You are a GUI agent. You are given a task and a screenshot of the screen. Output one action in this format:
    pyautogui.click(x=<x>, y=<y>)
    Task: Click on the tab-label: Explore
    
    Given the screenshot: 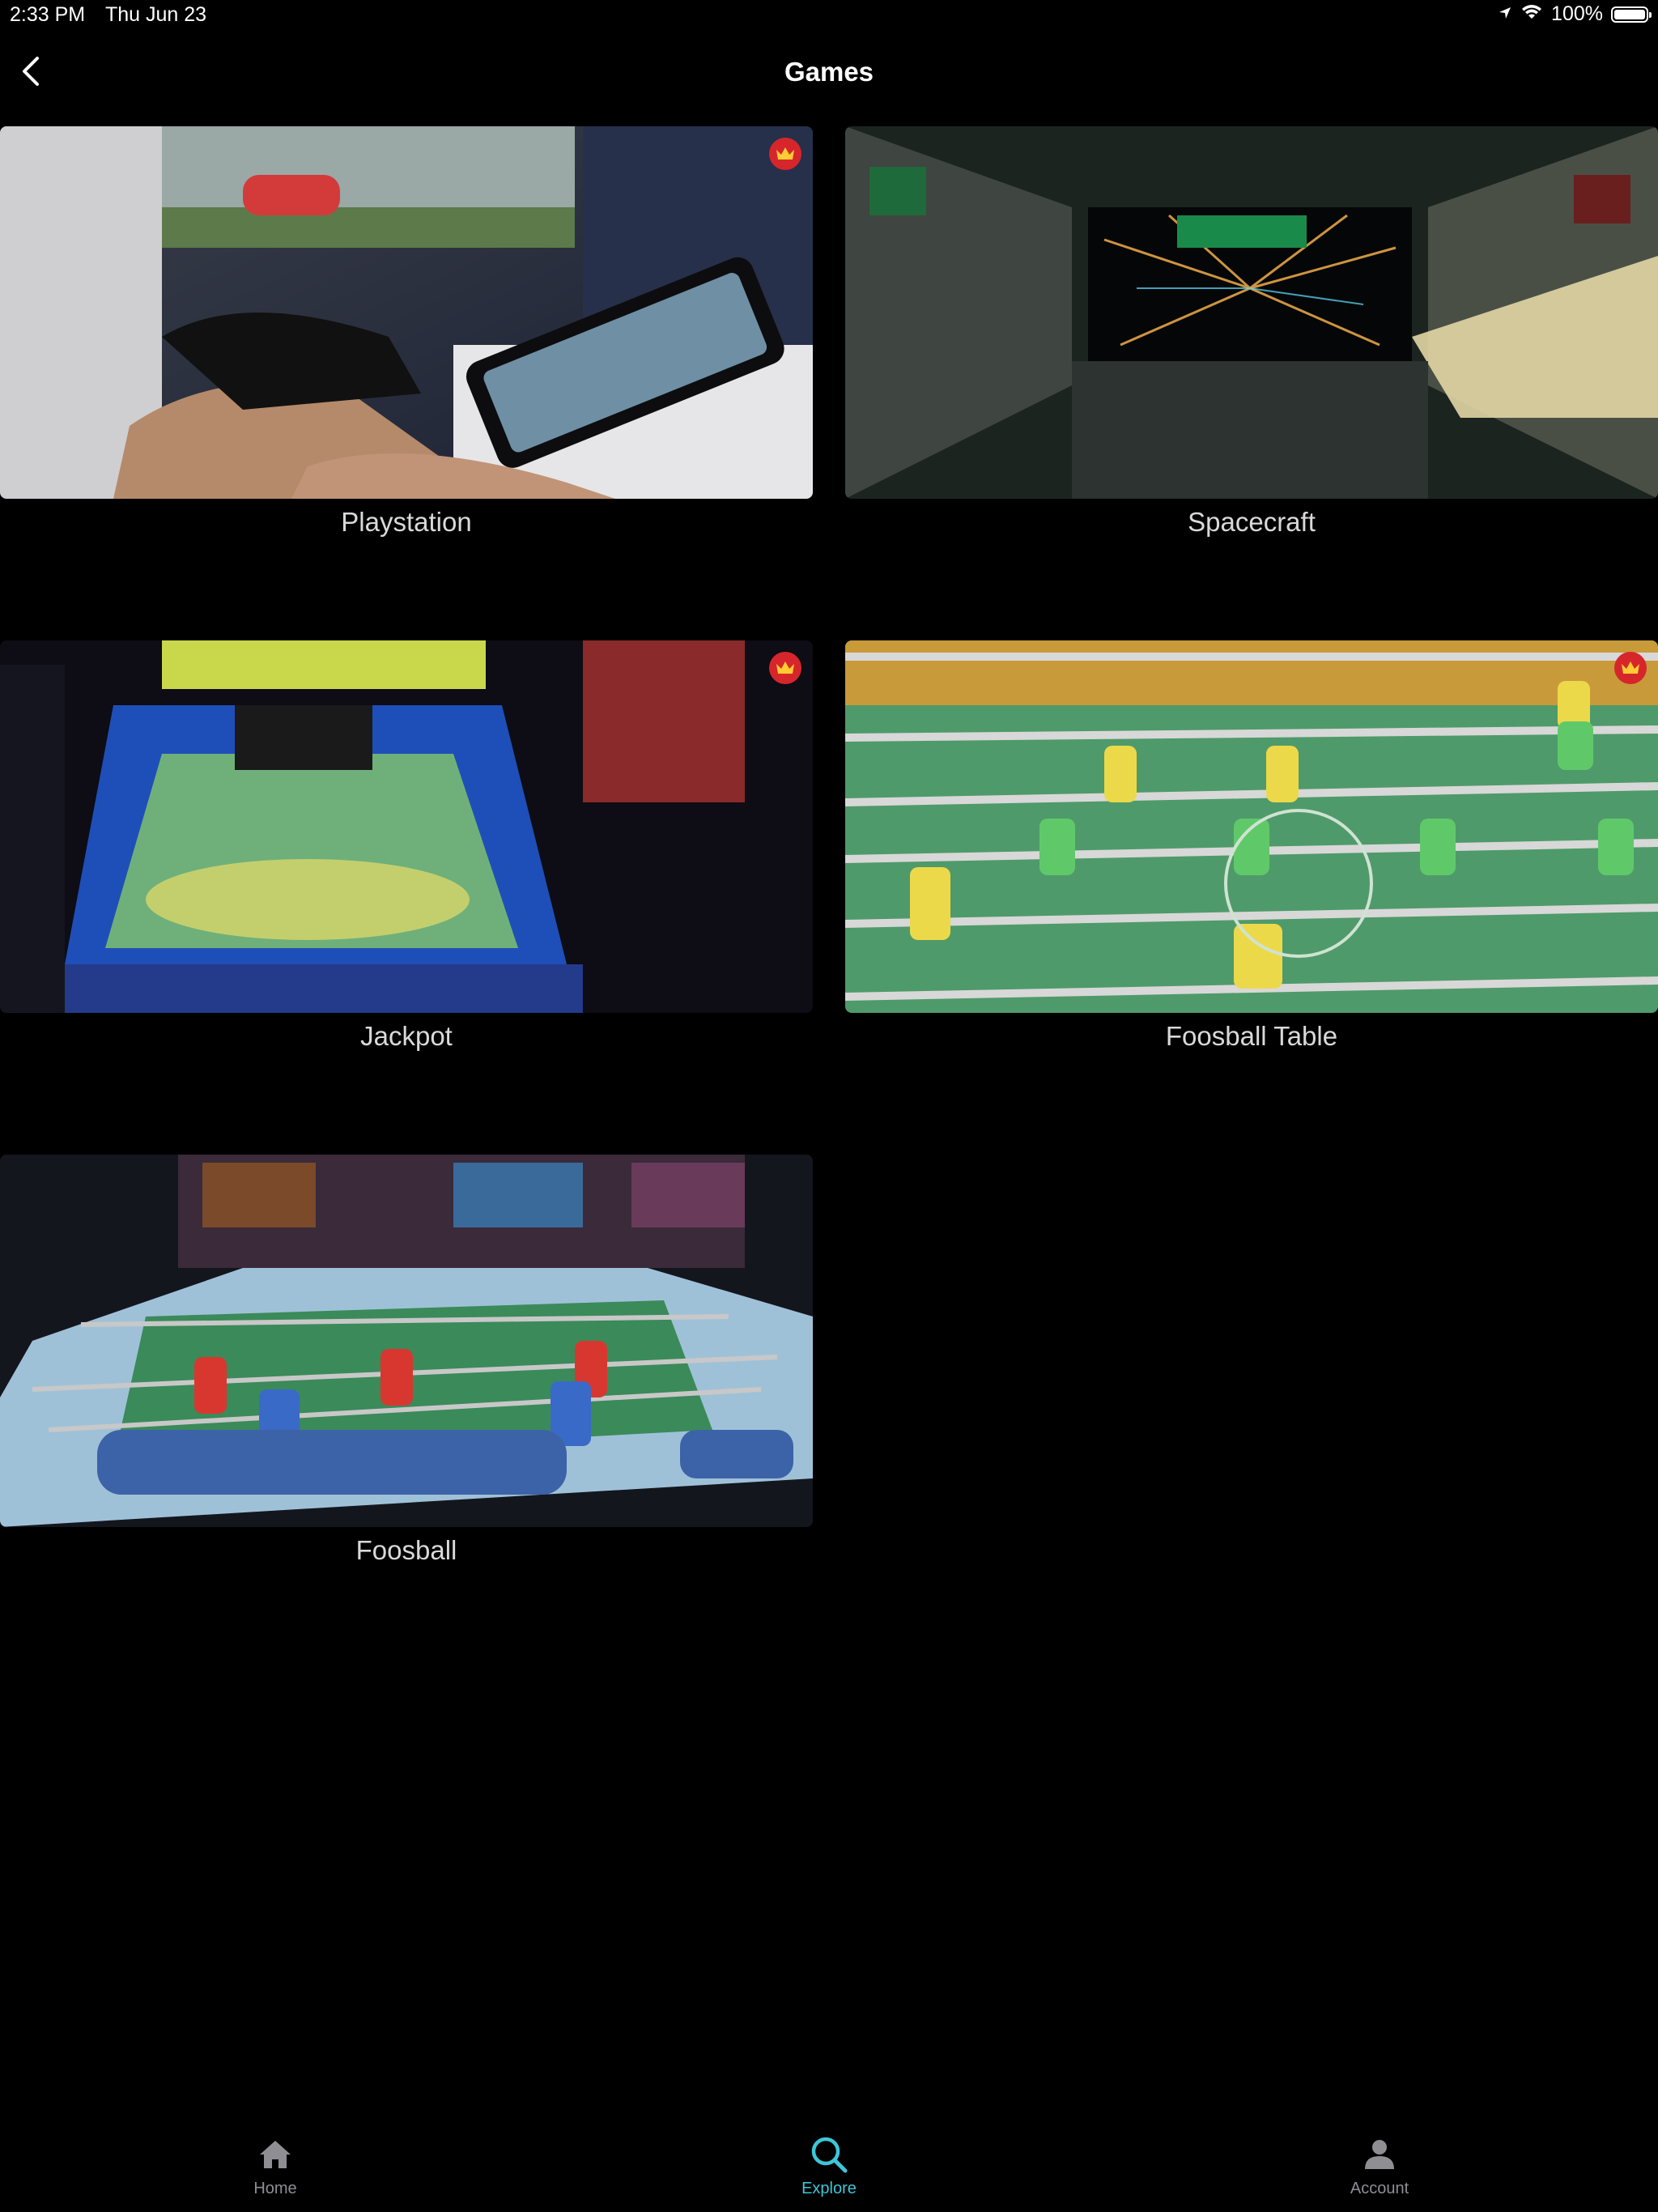 What is the action you would take?
    pyautogui.click(x=829, y=2188)
    